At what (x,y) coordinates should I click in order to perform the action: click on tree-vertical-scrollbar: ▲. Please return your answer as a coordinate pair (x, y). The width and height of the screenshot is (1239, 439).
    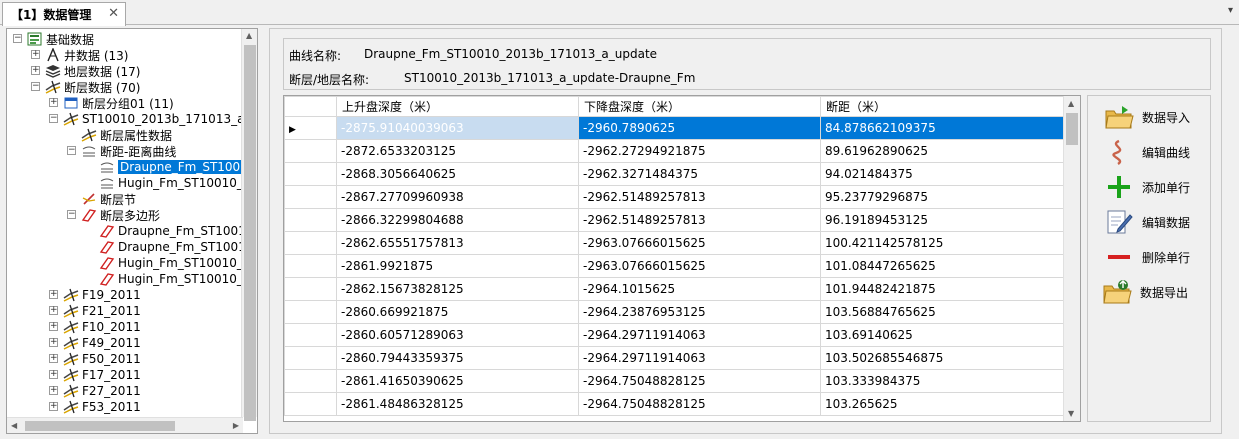
    Looking at the image, I should click on (249, 225).